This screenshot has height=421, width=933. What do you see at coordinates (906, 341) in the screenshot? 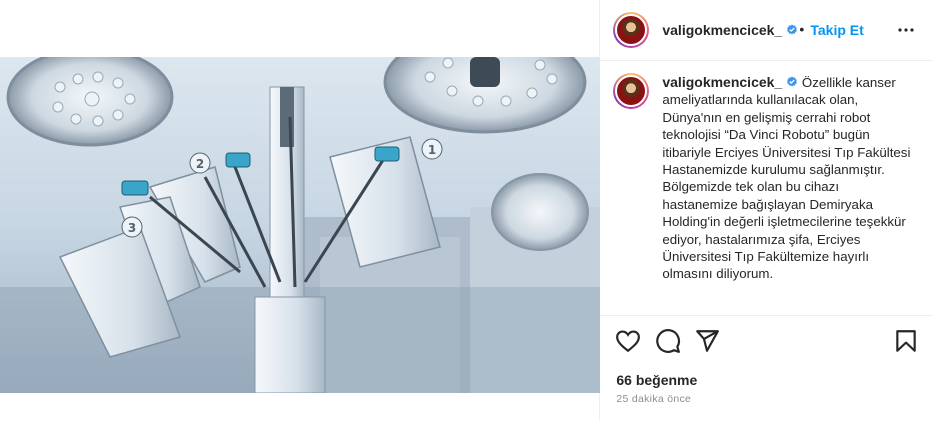
I see `bookmark-icon` at bounding box center [906, 341].